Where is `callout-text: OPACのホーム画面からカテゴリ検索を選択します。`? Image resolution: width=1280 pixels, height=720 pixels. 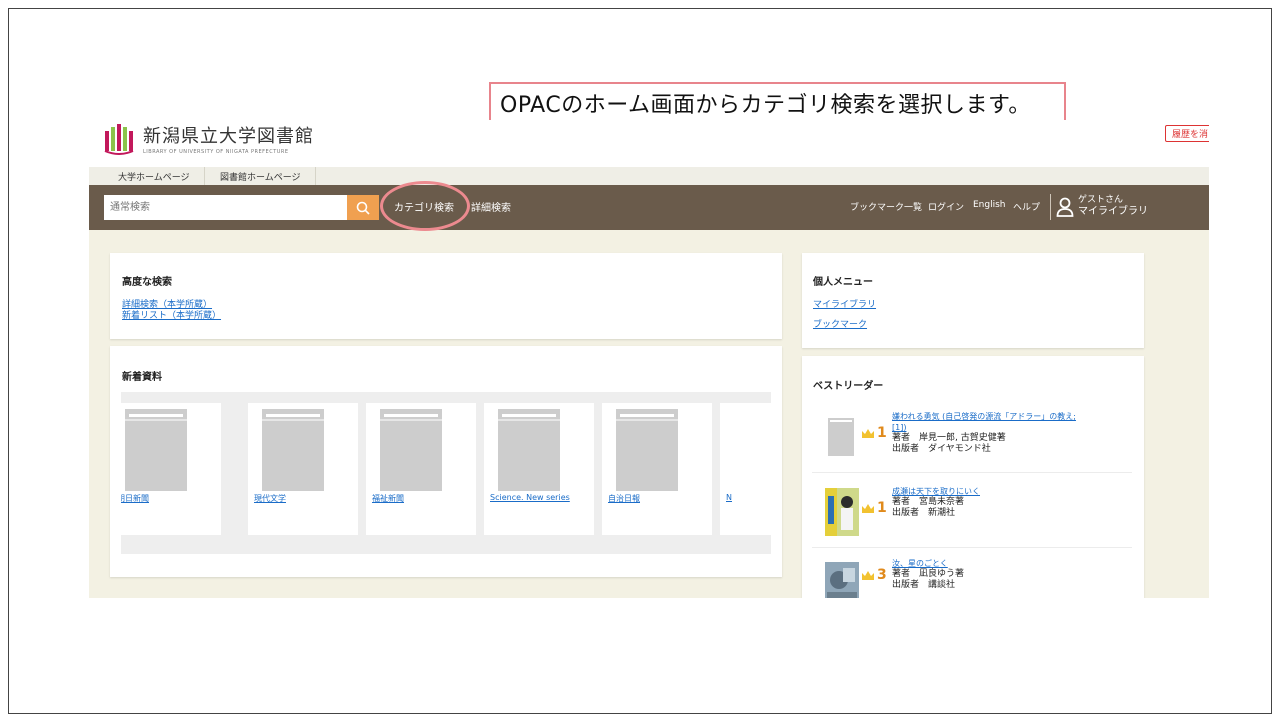
callout-text: OPACのホーム画面からカテゴリ検索を選択します。 is located at coordinates (765, 105).